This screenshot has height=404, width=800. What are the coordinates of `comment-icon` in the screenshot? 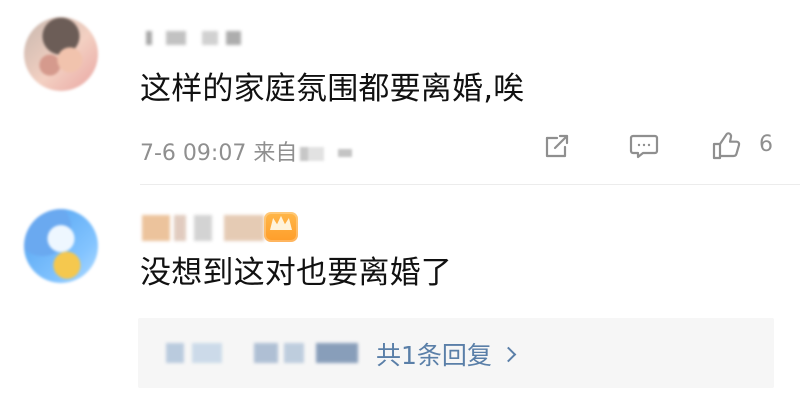 It's located at (644, 146).